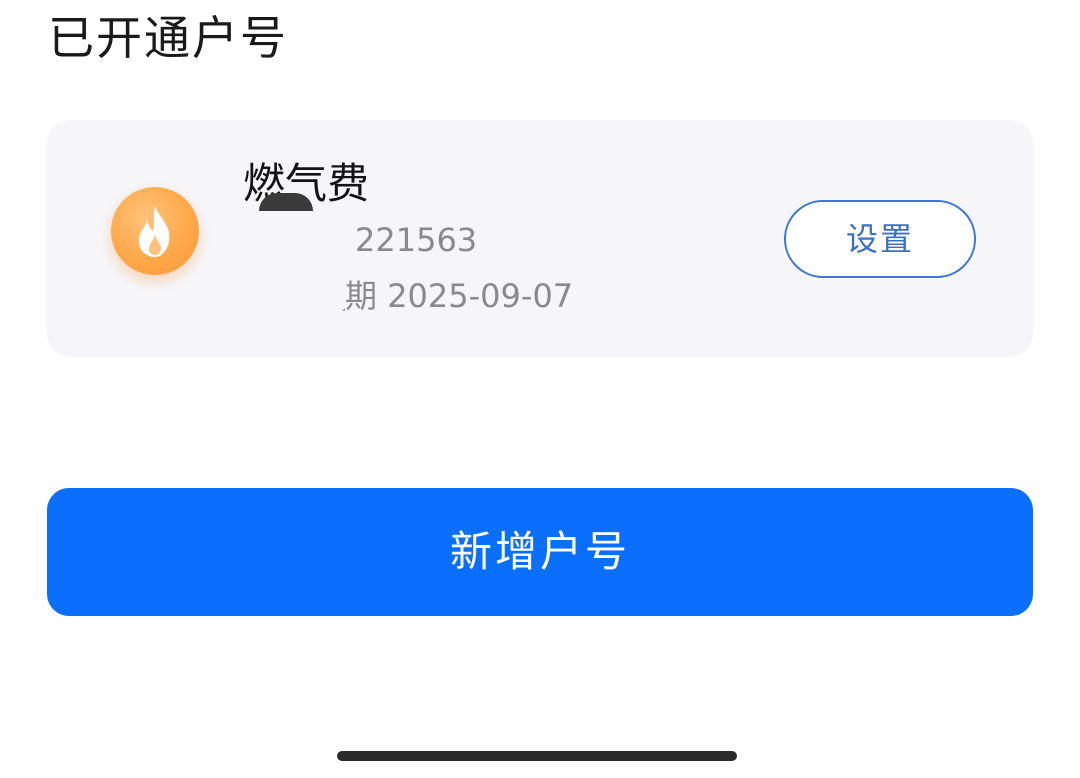 This screenshot has height=778, width=1080. I want to click on section-title: 已开通户号, so click(168, 38).